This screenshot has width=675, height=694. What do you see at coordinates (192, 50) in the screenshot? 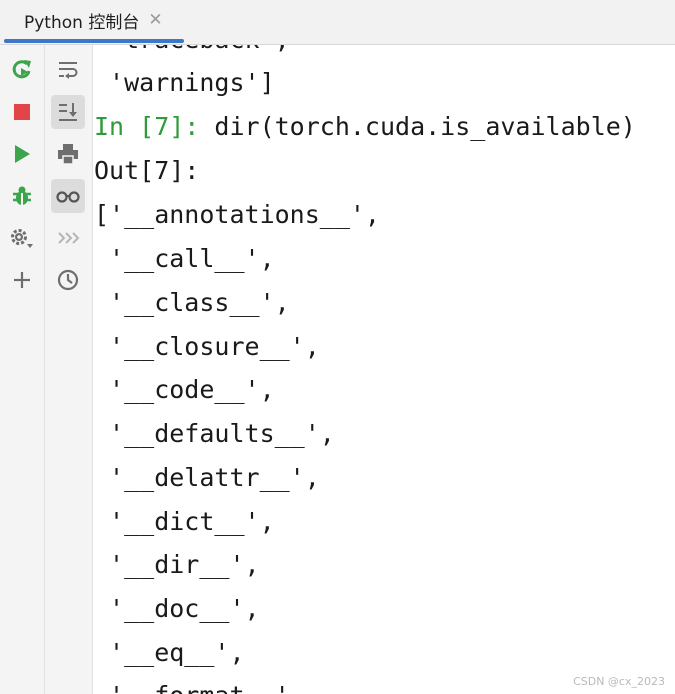
I see `console-line: 'traceback',` at bounding box center [192, 50].